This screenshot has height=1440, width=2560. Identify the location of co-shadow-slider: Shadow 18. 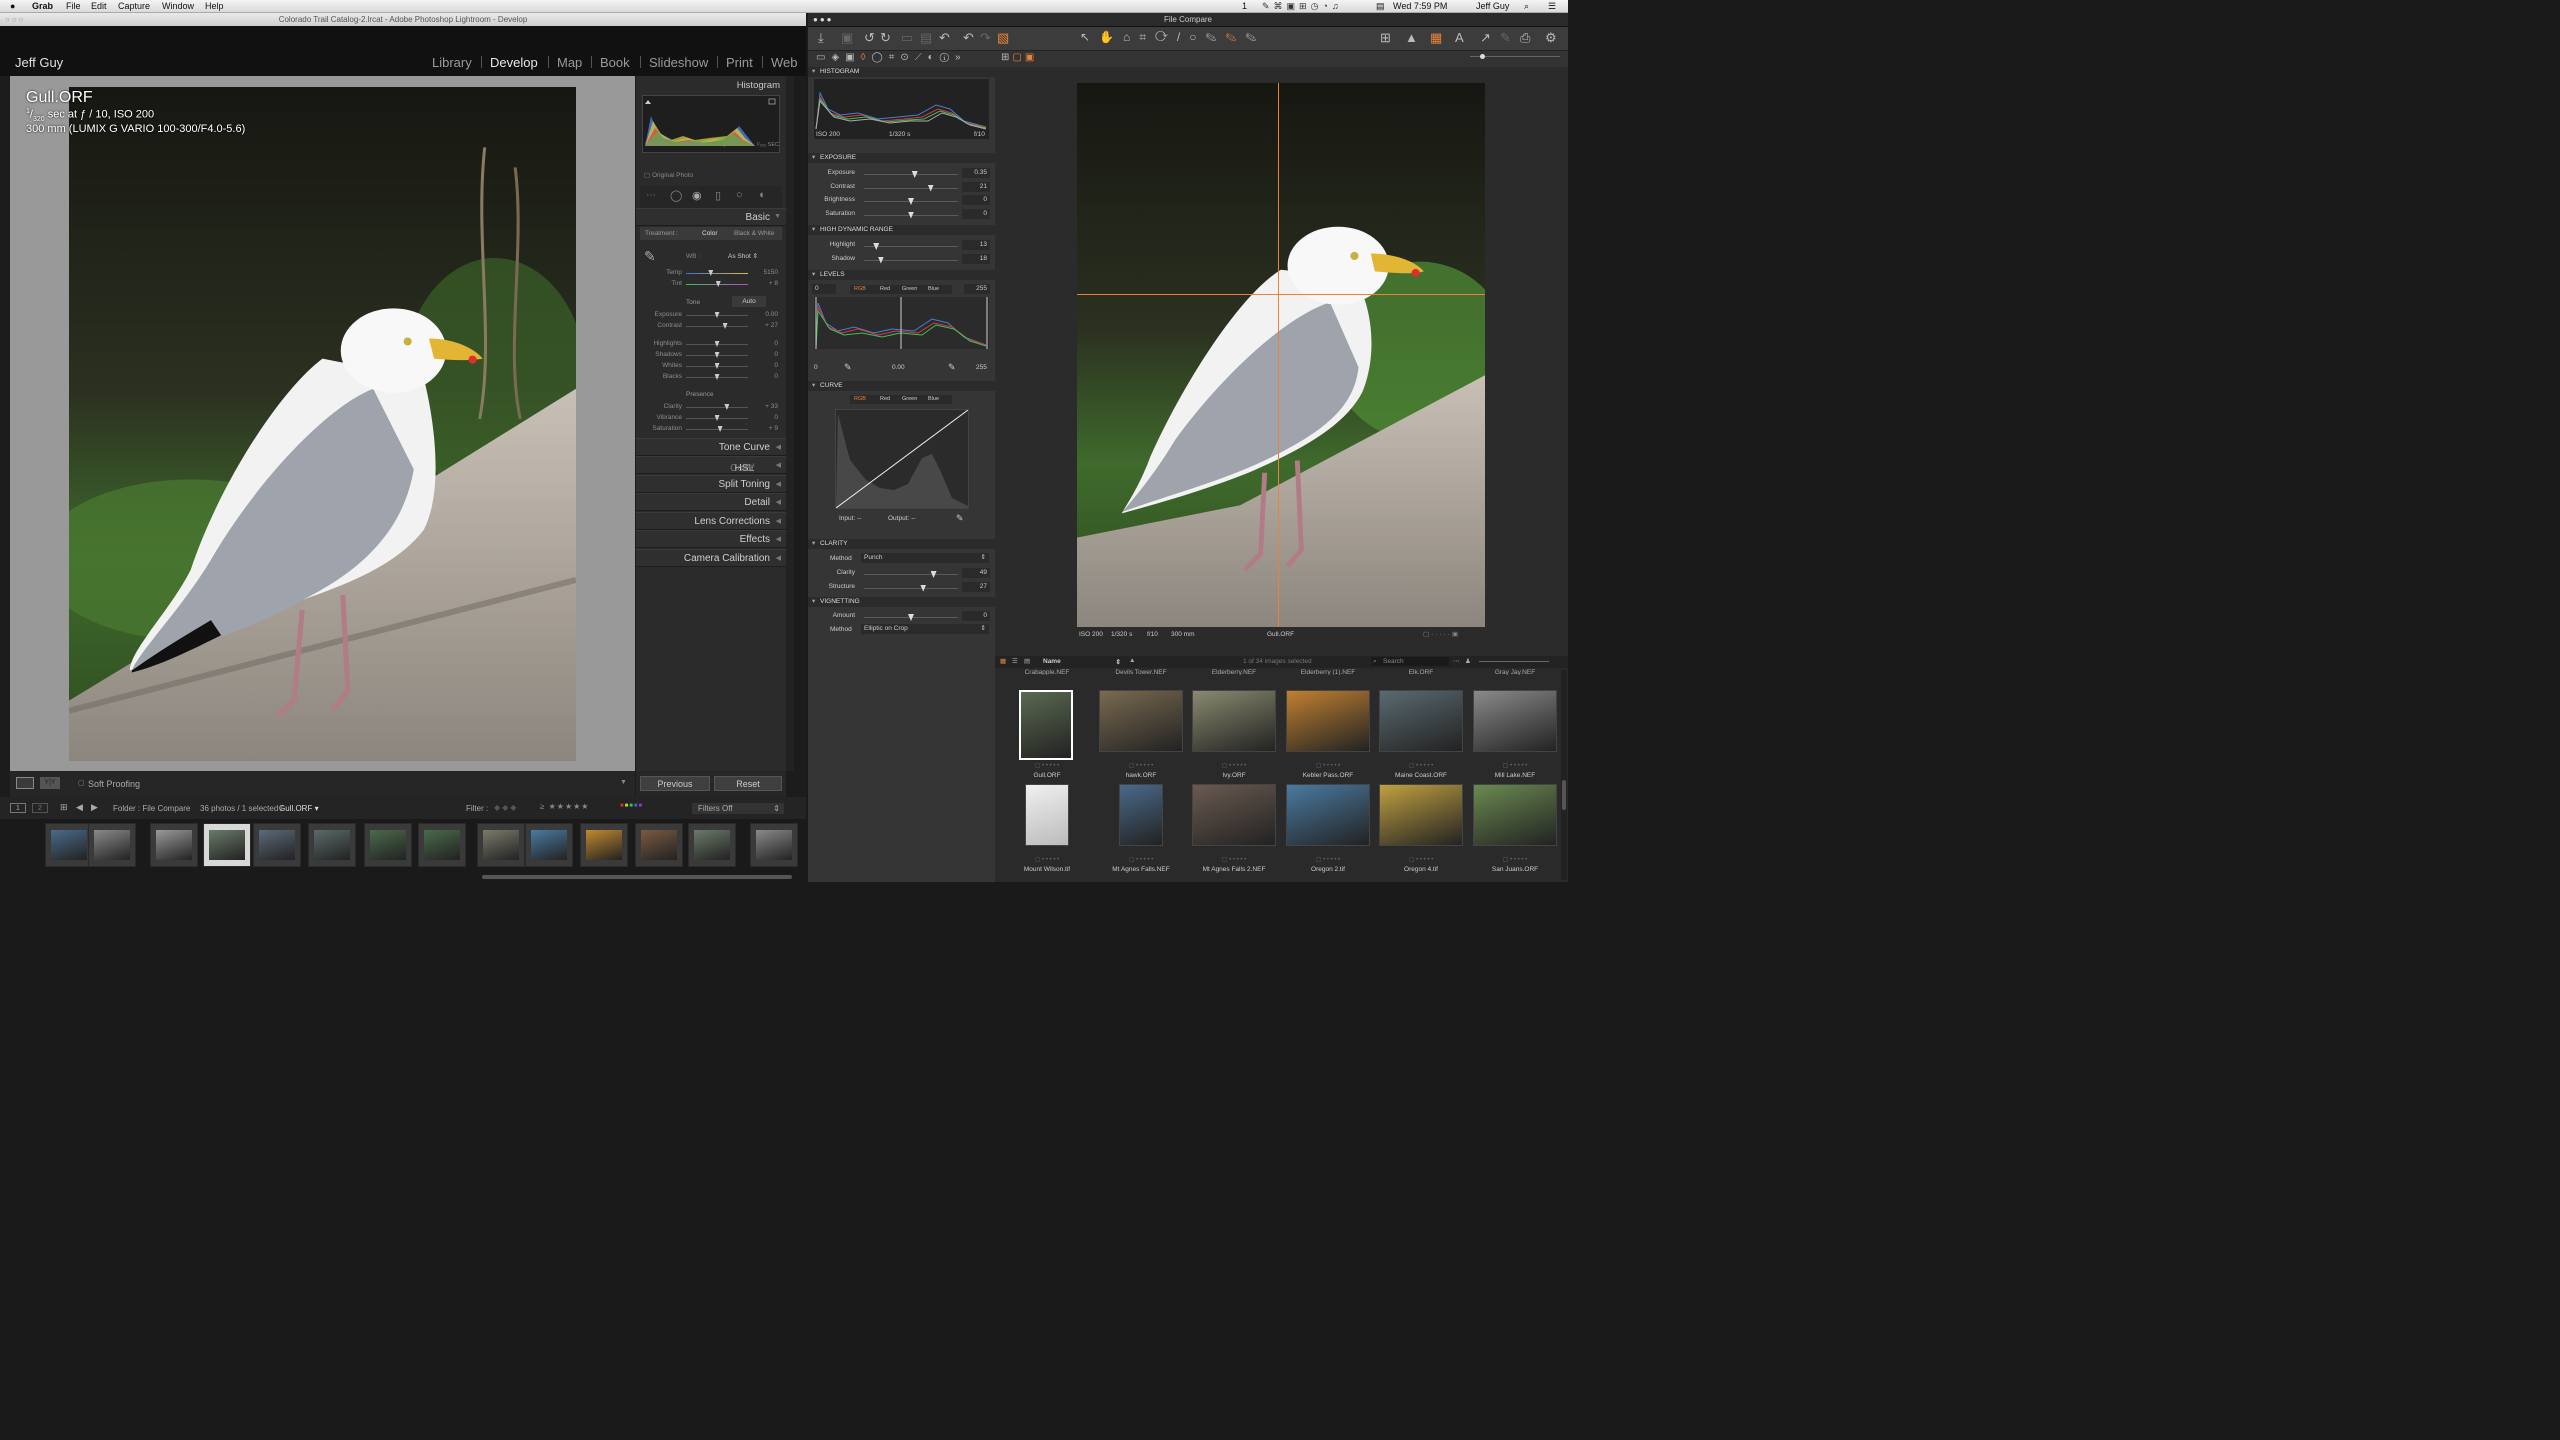
(901, 259).